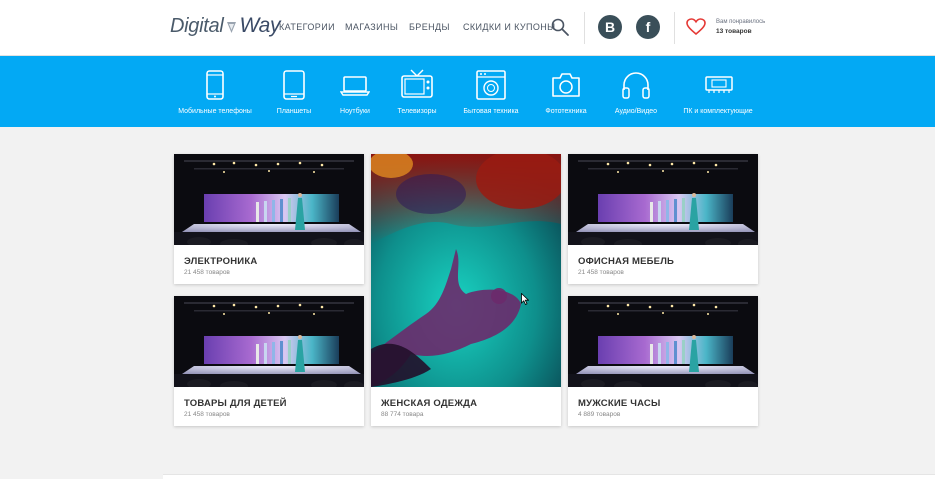  What do you see at coordinates (215, 85) in the screenshot?
I see `phone-icon` at bounding box center [215, 85].